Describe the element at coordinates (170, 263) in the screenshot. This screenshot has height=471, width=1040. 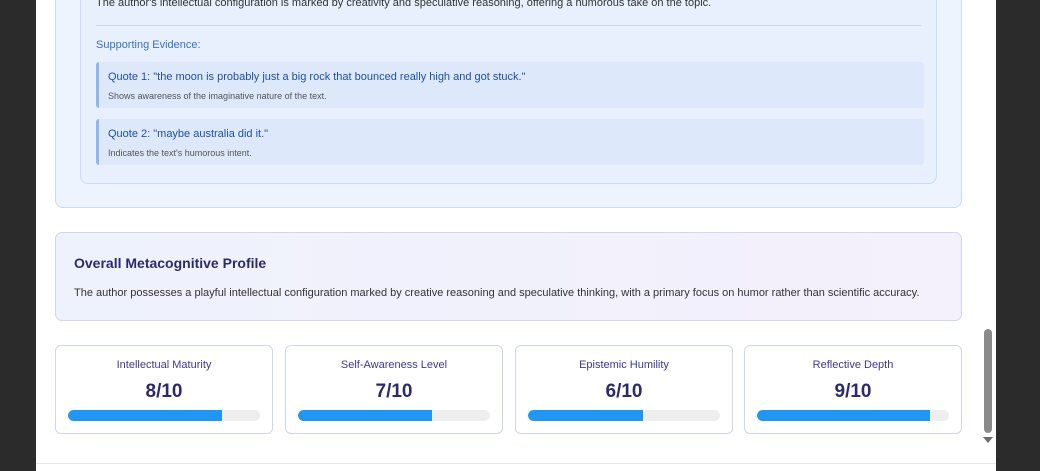
I see `profile-title: Overall Metacognitive Profile` at that location.